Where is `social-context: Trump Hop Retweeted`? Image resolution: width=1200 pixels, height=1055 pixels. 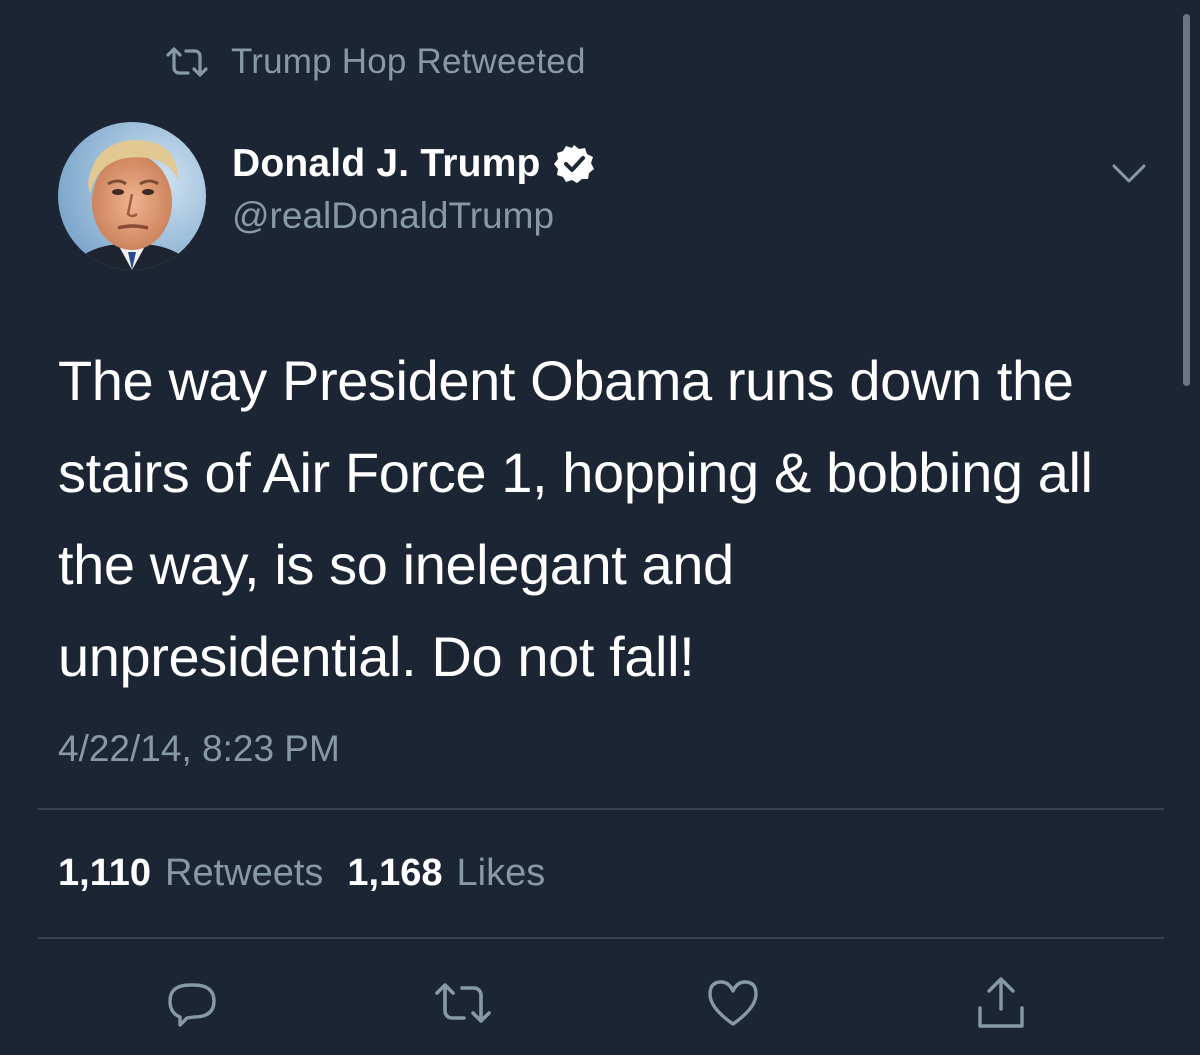
social-context: Trump Hop Retweeted is located at coordinates (375, 62).